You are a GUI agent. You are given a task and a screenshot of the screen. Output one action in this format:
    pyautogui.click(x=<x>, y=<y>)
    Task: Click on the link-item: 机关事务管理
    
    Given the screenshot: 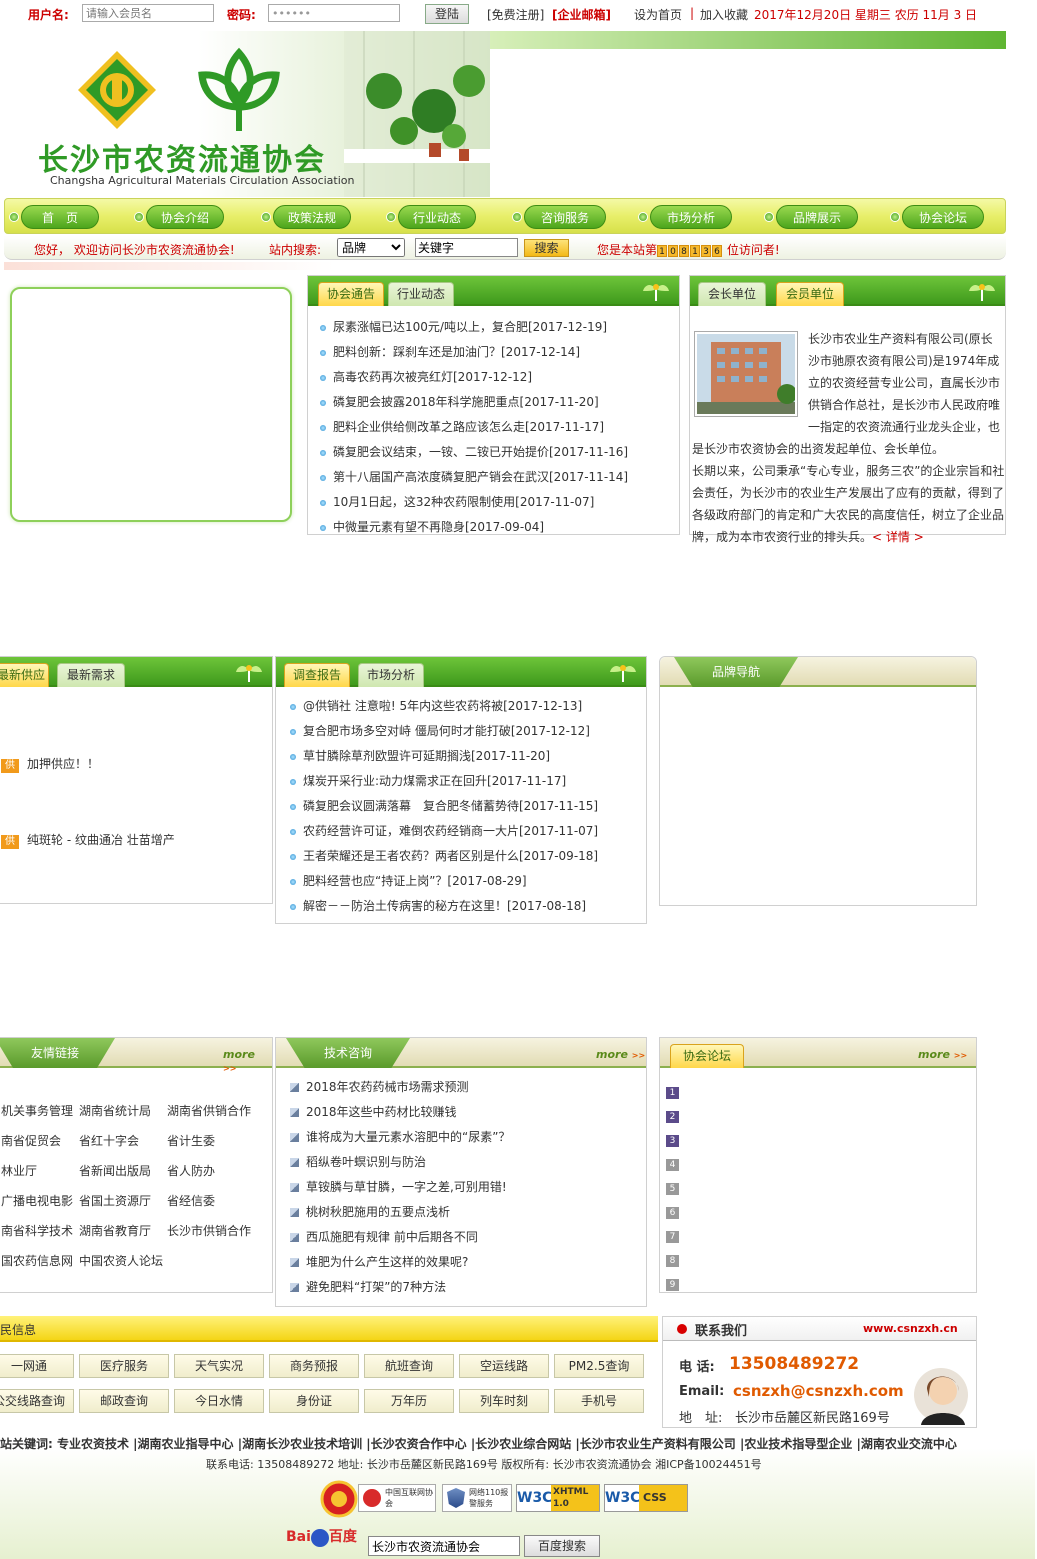 What is the action you would take?
    pyautogui.click(x=37, y=1110)
    